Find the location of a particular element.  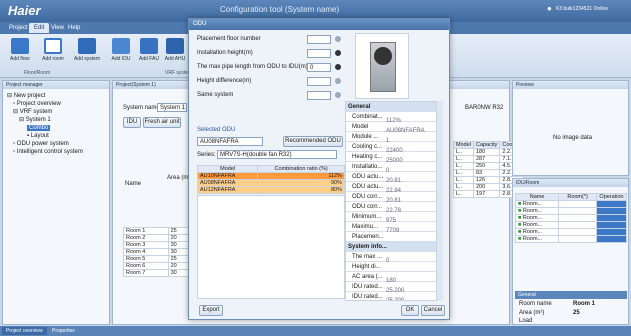

property-row: IDU rated...25.200 is located at coordinates (391, 296).